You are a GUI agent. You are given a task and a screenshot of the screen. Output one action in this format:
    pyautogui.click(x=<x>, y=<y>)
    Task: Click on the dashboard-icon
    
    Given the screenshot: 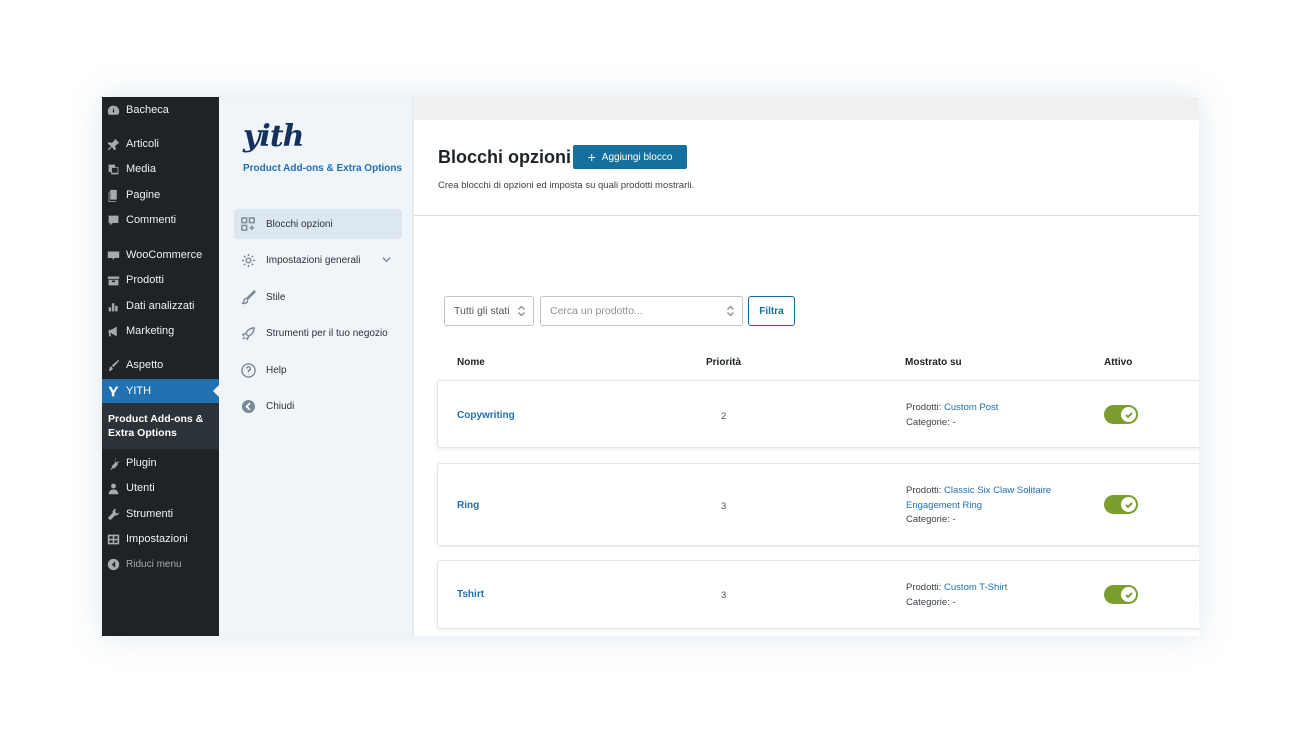 What is the action you would take?
    pyautogui.click(x=113, y=110)
    